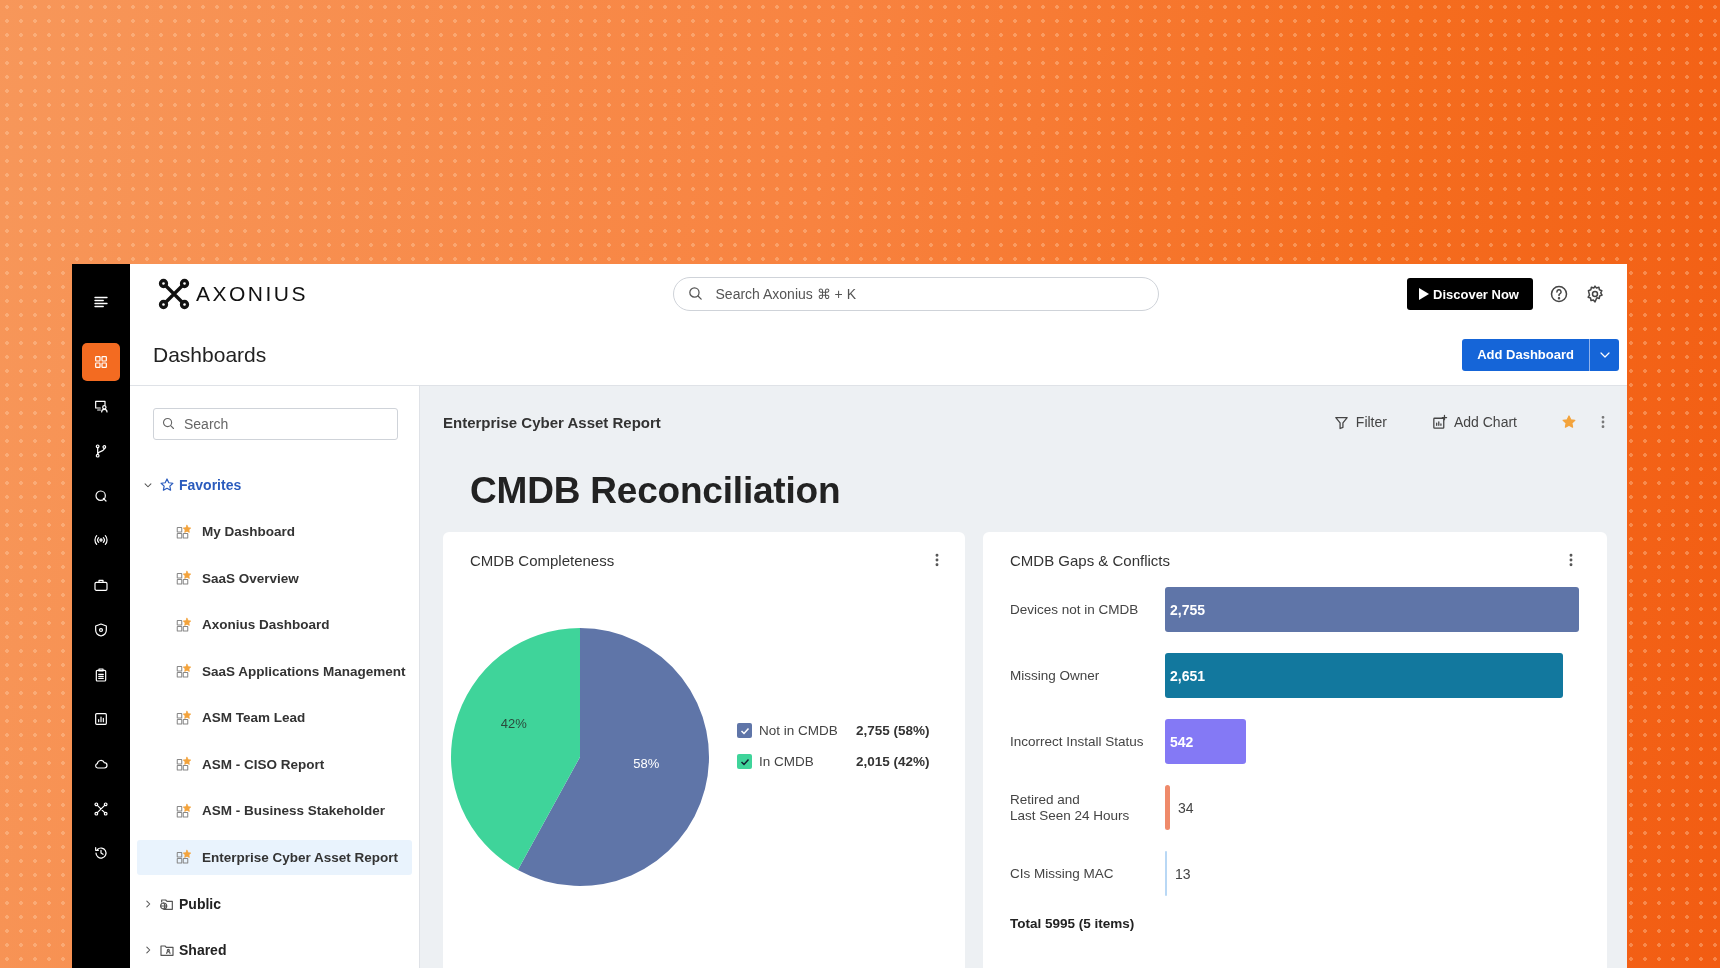 The height and width of the screenshot is (968, 1720). What do you see at coordinates (101, 853) in the screenshot?
I see `history-icon` at bounding box center [101, 853].